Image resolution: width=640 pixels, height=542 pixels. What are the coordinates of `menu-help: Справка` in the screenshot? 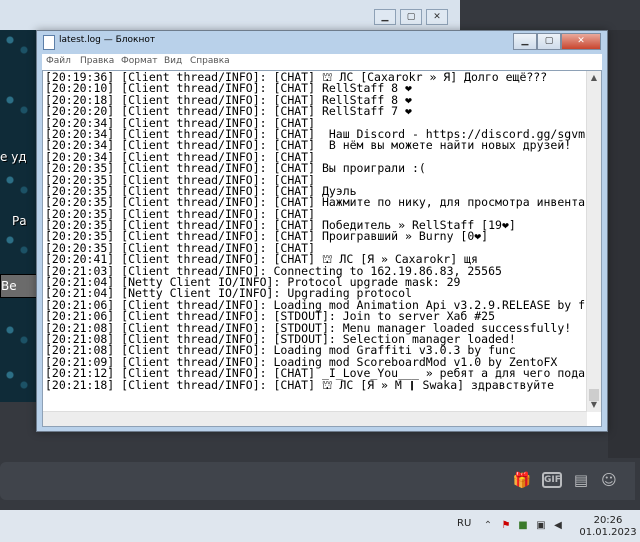 It's located at (210, 61).